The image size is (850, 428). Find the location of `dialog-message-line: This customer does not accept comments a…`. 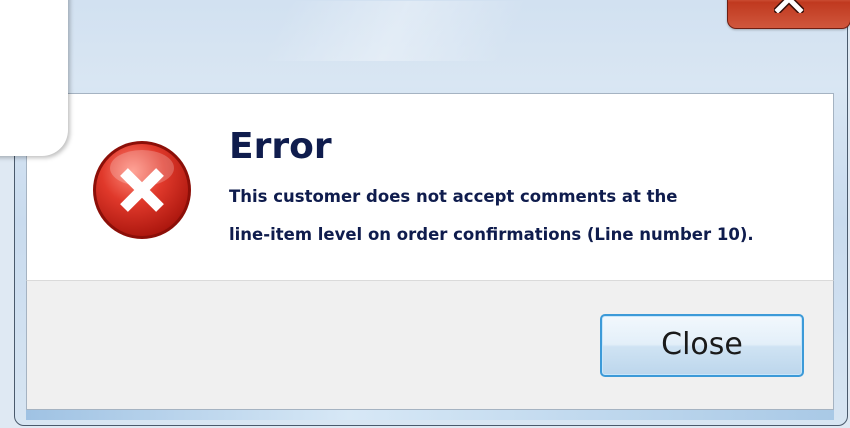

dialog-message-line: This customer does not accept comments a… is located at coordinates (453, 196).